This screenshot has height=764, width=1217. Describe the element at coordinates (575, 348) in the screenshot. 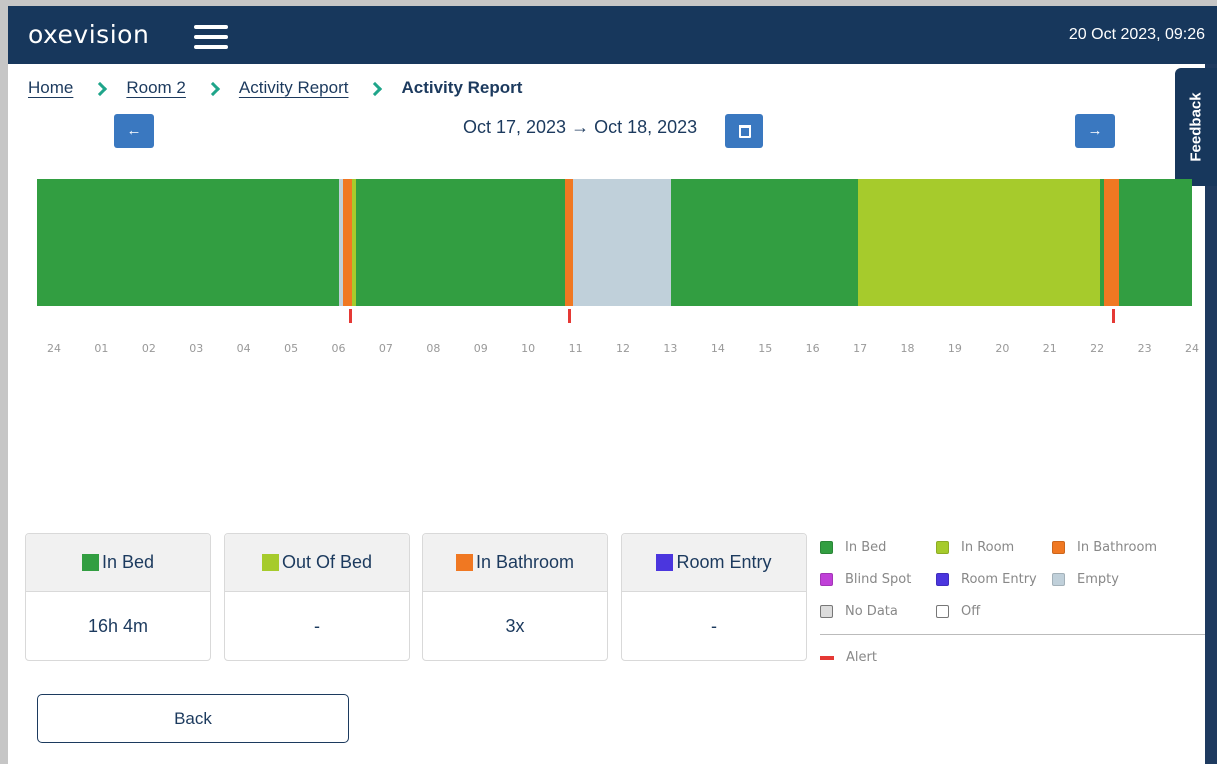

I see `axis-tick-label: 11` at that location.